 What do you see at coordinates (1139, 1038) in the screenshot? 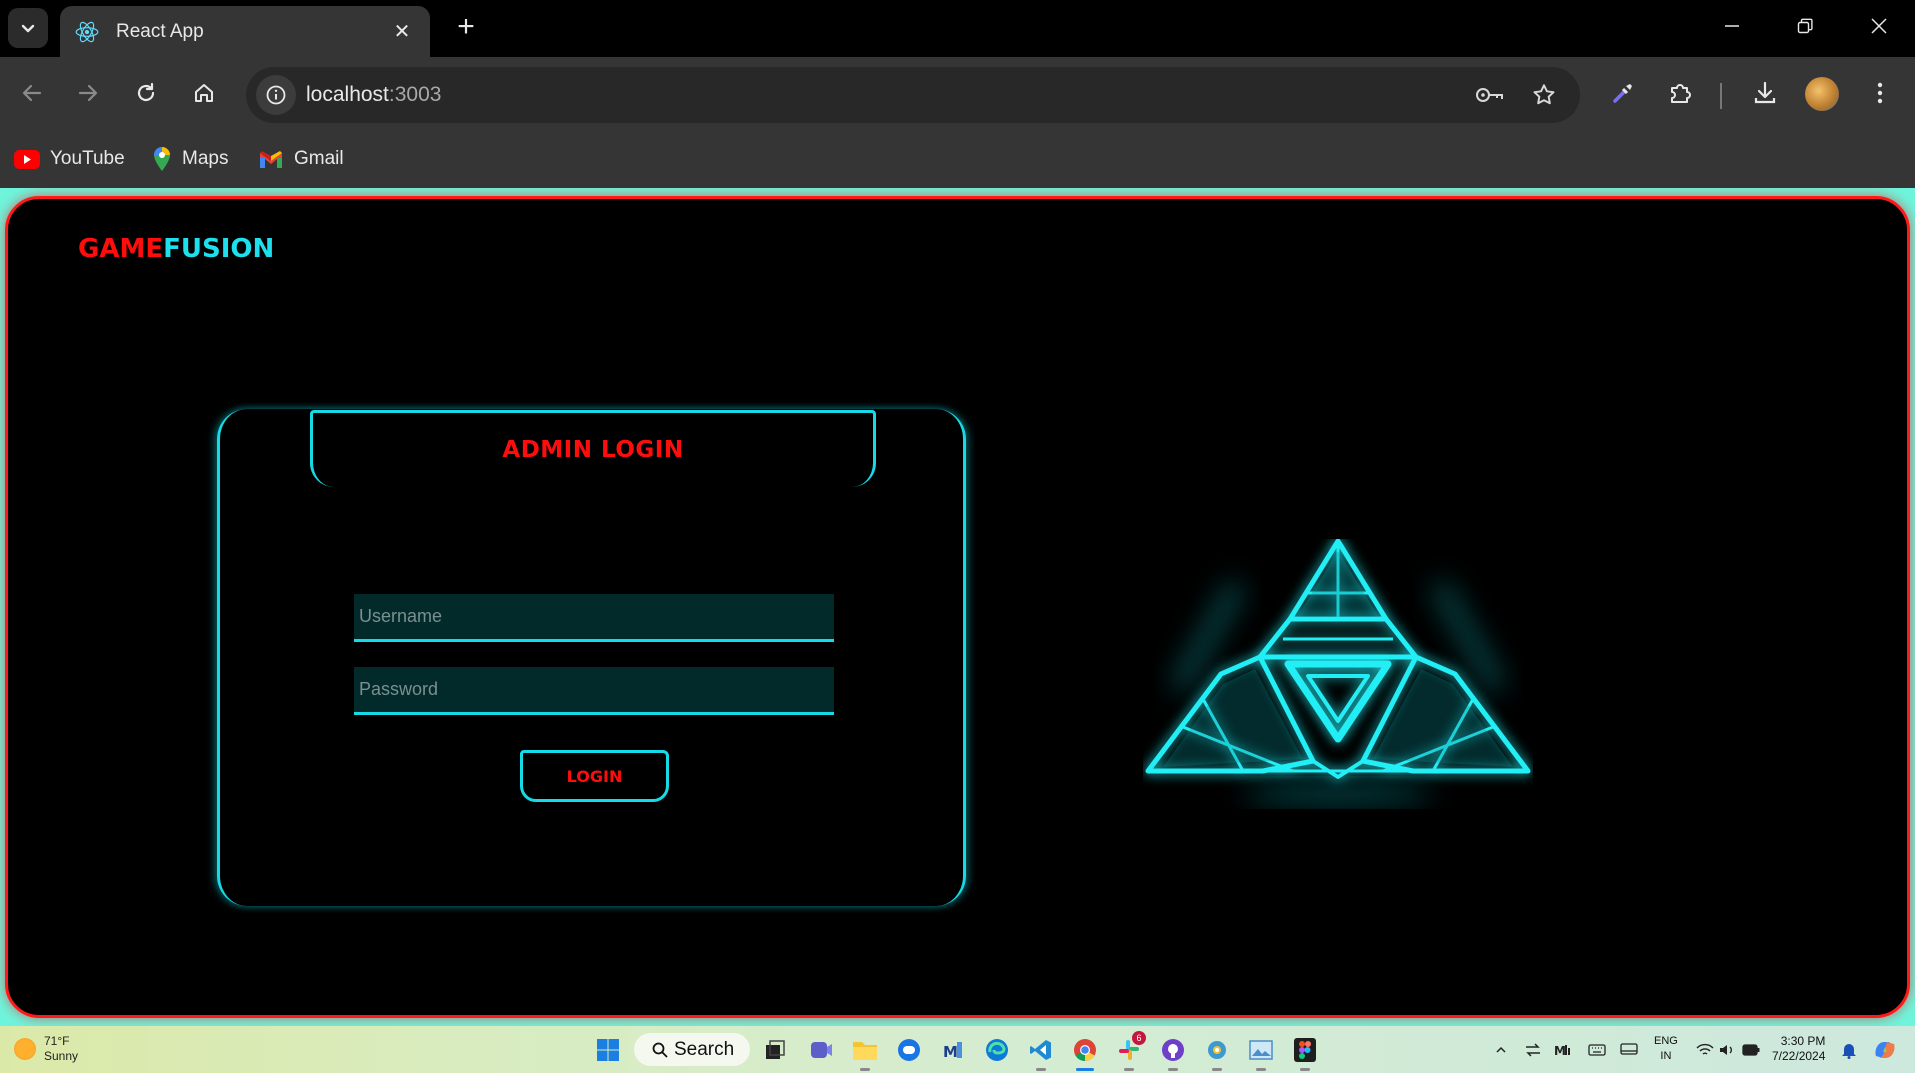
I see `notification-badge: 6` at bounding box center [1139, 1038].